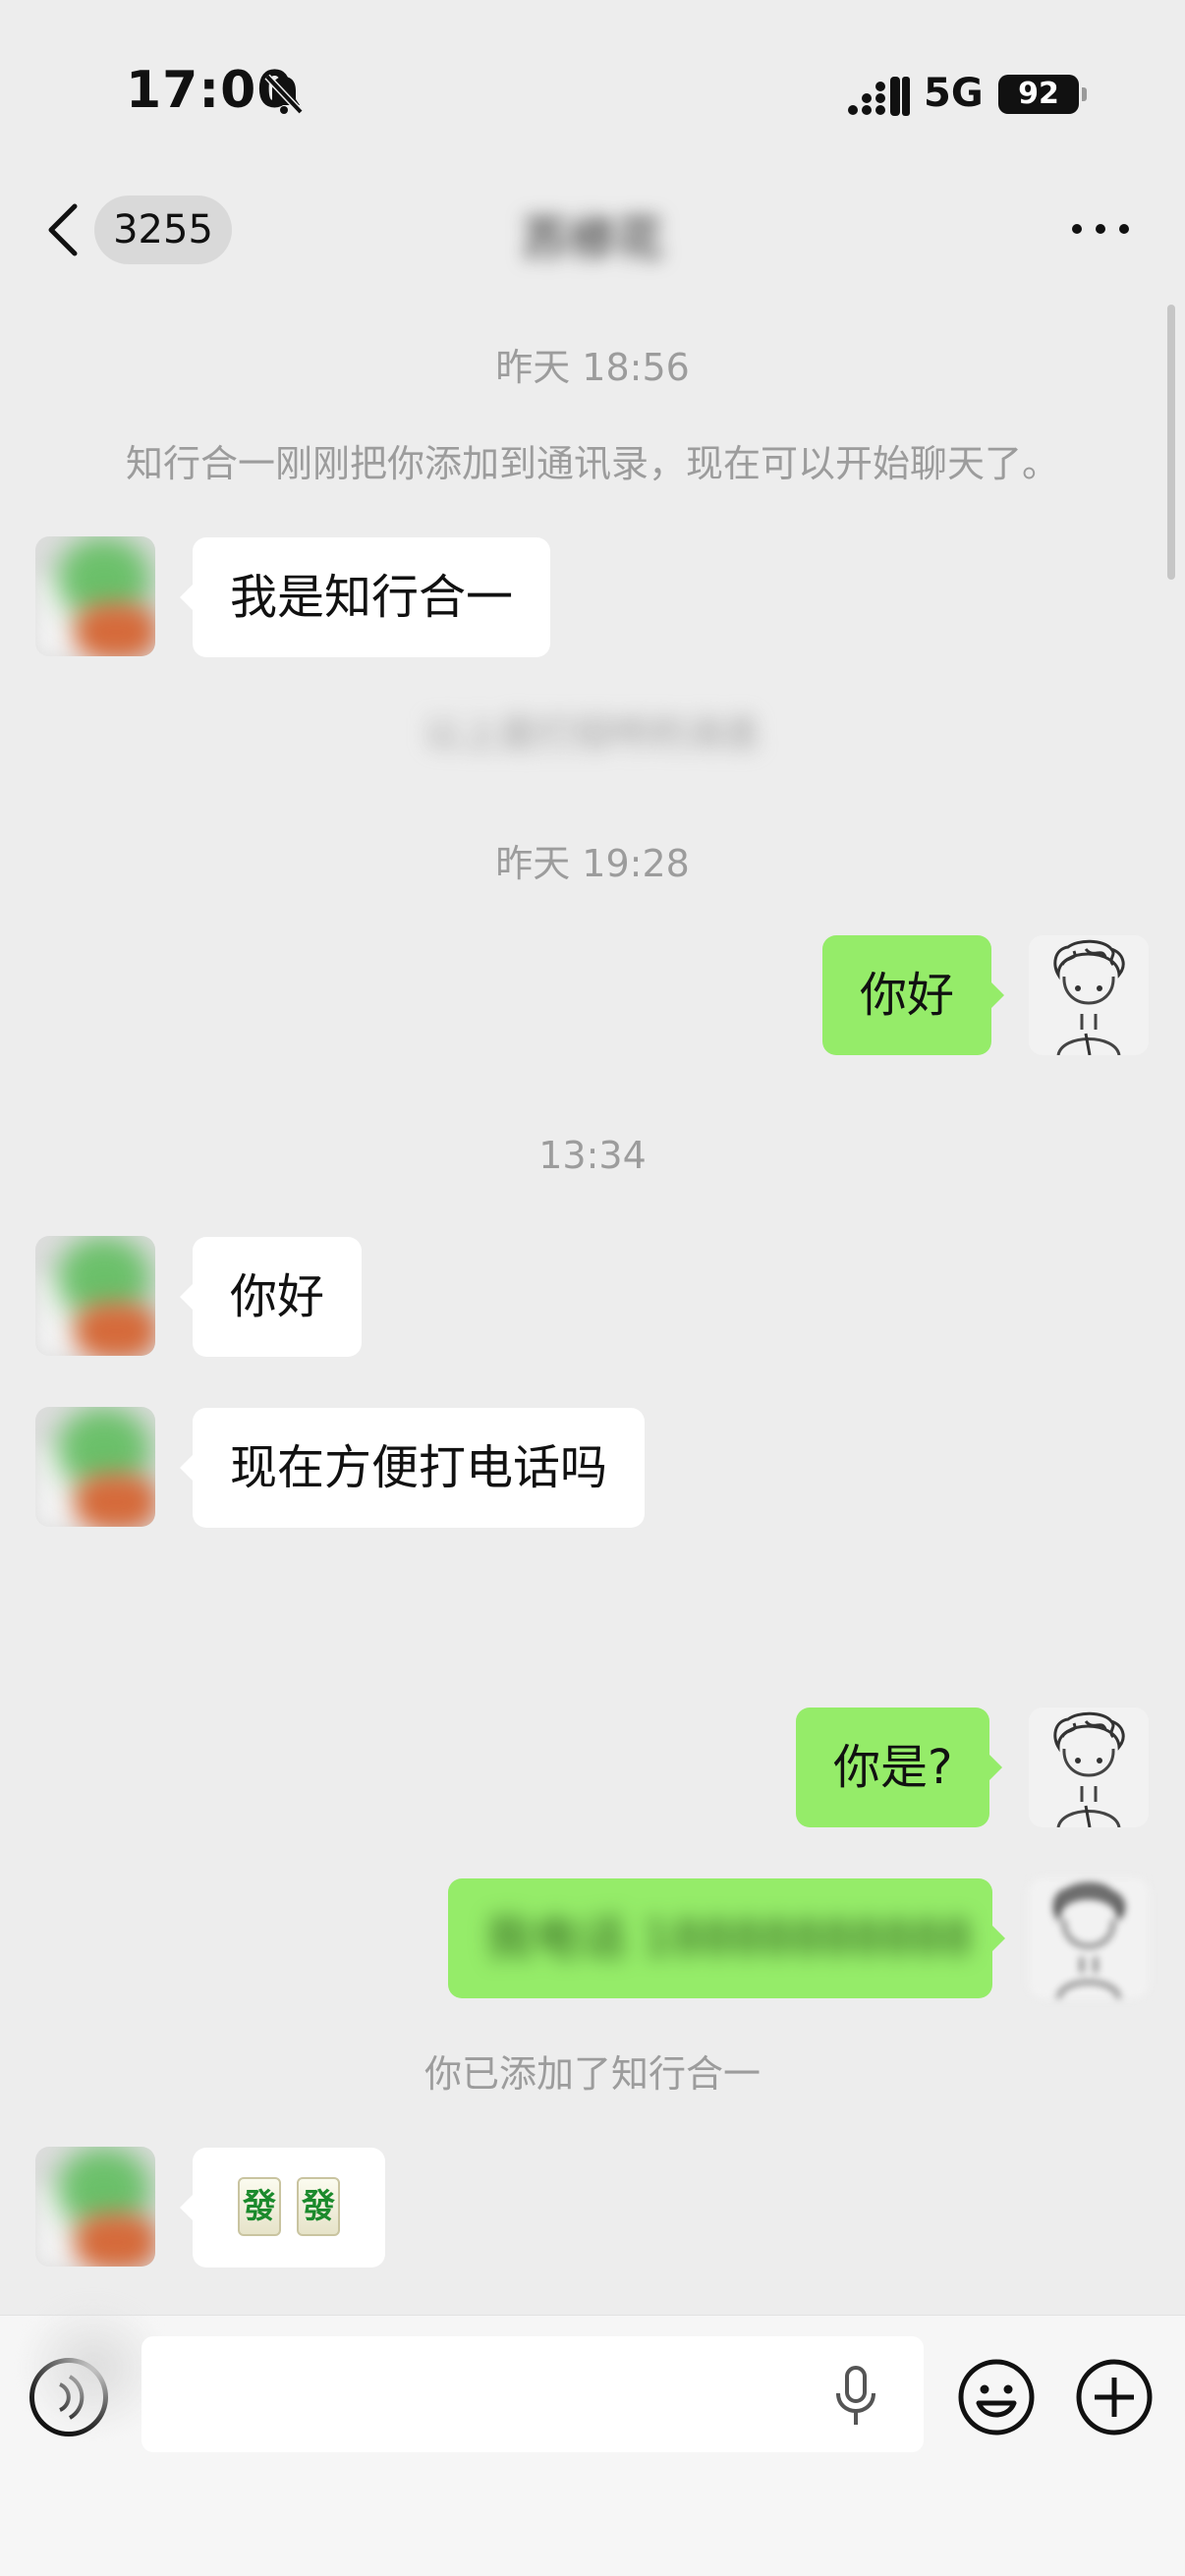  What do you see at coordinates (914, 995) in the screenshot?
I see `outgoing-message: 你好` at bounding box center [914, 995].